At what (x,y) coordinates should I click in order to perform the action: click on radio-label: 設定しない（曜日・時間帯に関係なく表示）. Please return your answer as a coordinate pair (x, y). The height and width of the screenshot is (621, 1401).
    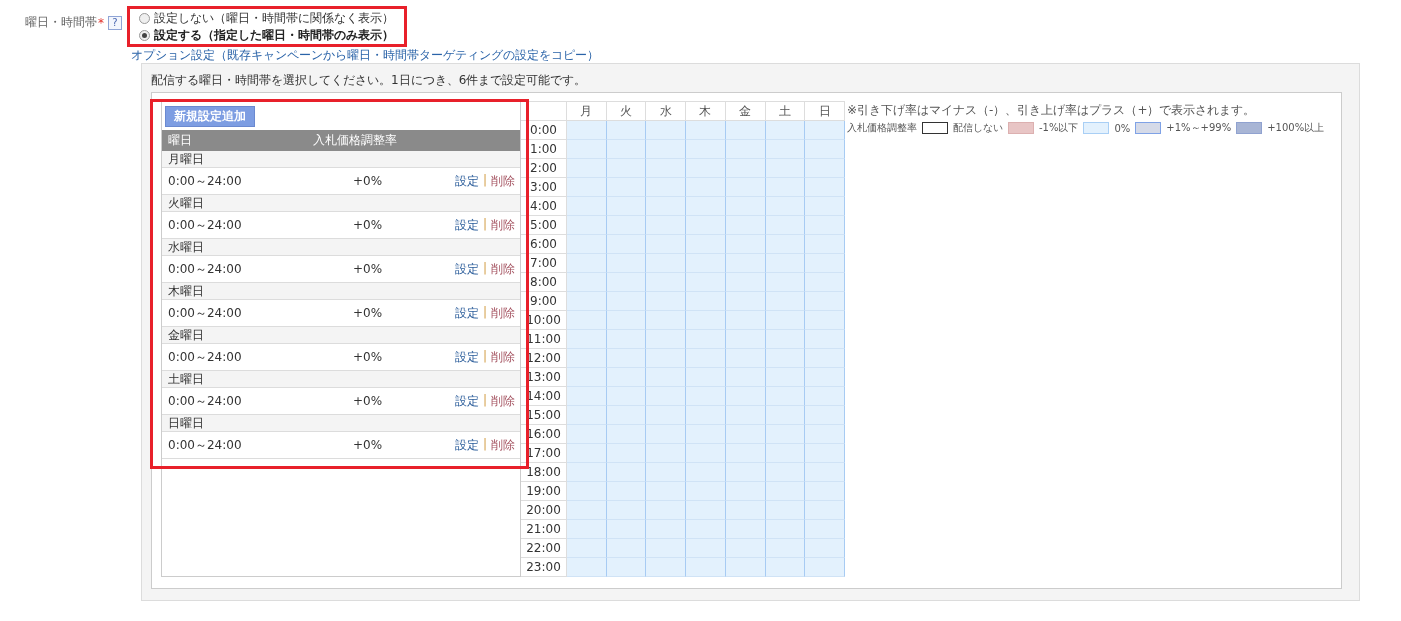
    Looking at the image, I should click on (274, 18).